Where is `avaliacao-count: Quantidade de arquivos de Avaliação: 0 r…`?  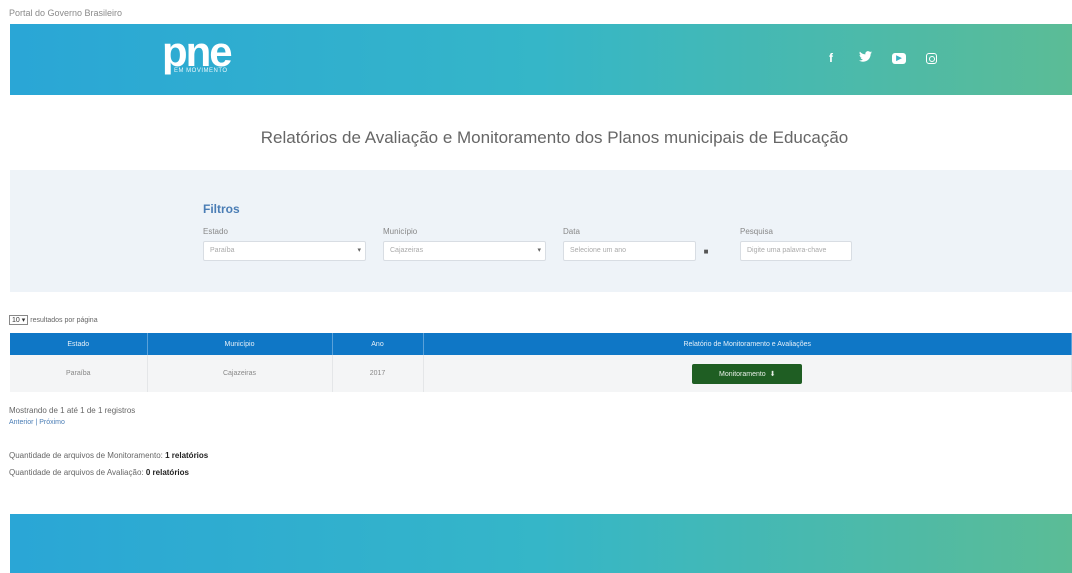 avaliacao-count: Quantidade de arquivos de Avaliação: 0 r… is located at coordinates (99, 472).